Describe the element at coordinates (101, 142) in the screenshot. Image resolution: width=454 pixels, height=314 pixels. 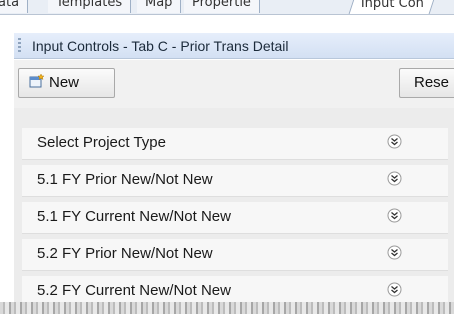
I see `list-item-label: Select Project Type` at that location.